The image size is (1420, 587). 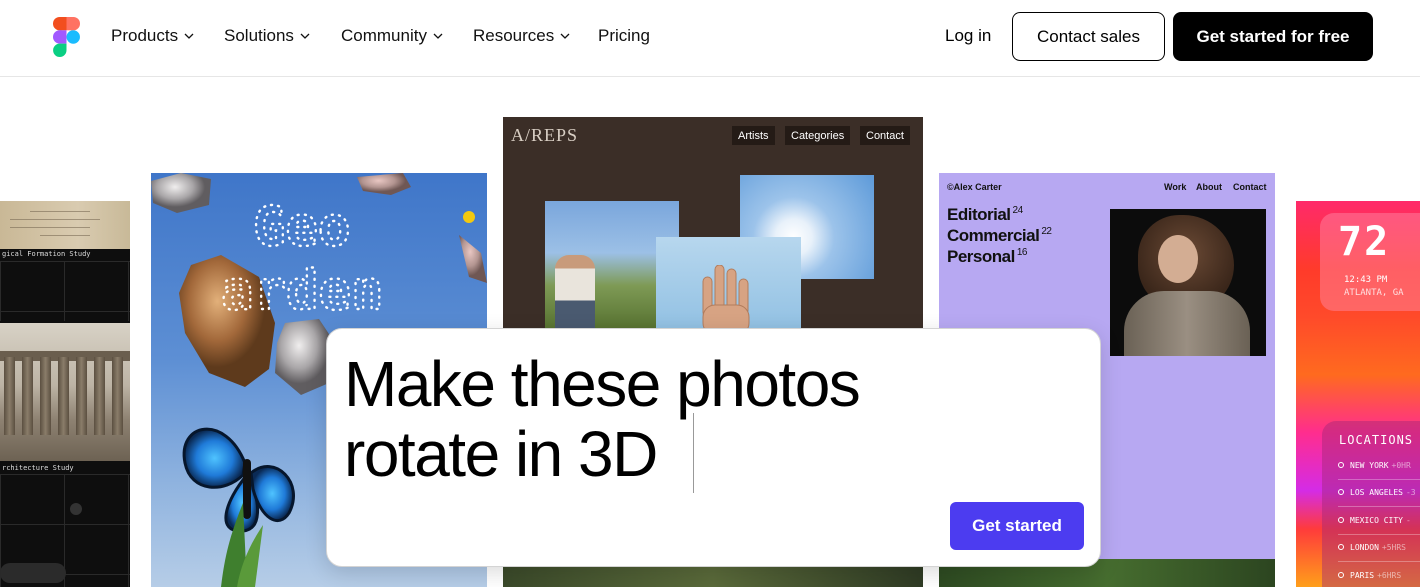 I want to click on archive-template-card: gical Formation Study rchitecture Study, so click(x=65, y=394).